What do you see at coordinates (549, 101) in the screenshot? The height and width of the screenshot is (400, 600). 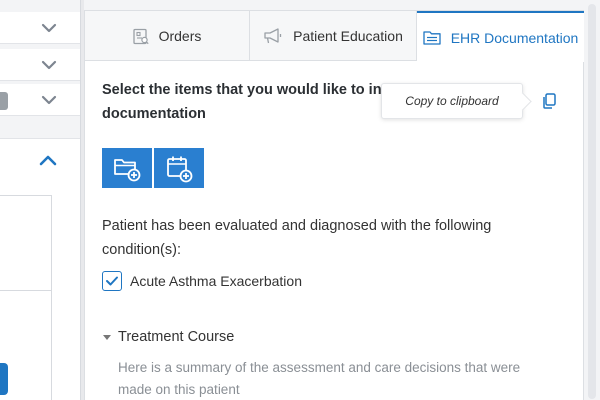 I see `copy-icon` at bounding box center [549, 101].